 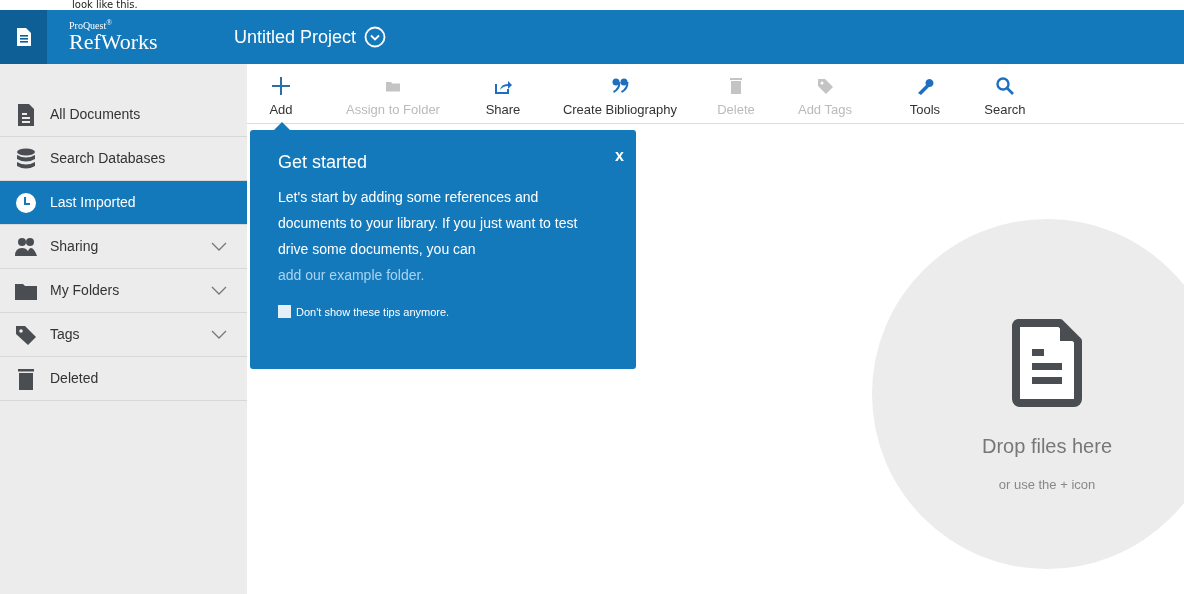 What do you see at coordinates (1047, 485) in the screenshot?
I see `drop-subtitle: or use the + icon` at bounding box center [1047, 485].